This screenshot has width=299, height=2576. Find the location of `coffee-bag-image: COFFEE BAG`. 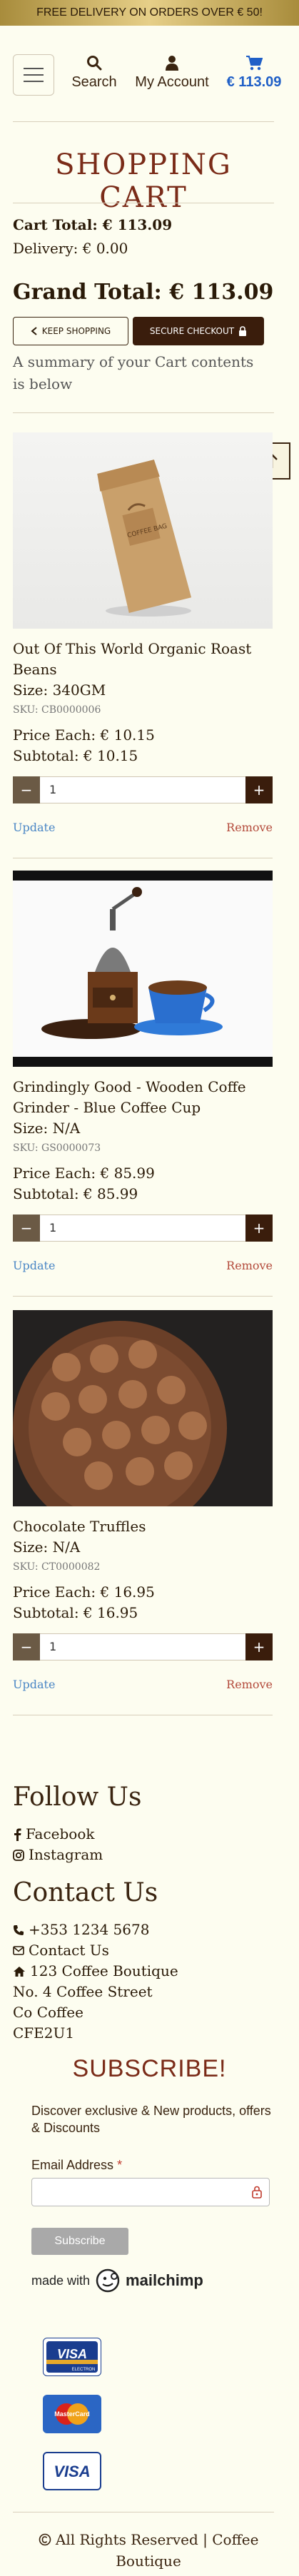

coffee-bag-image: COFFEE BAG is located at coordinates (144, 538).